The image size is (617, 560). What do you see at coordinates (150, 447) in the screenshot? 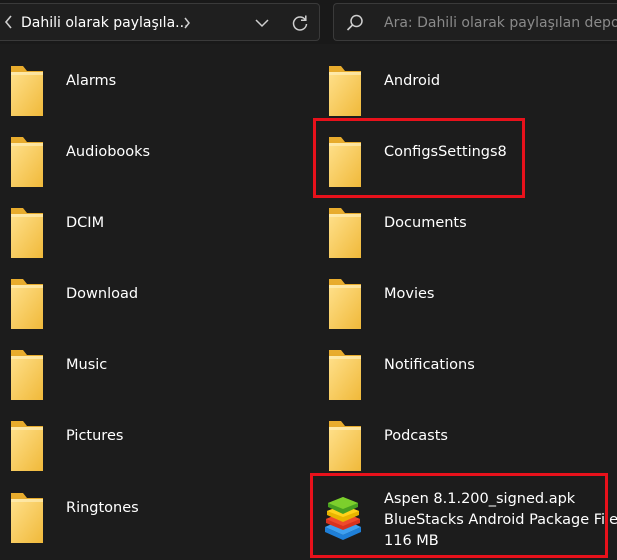
I see `folder-item-pictures: Pictures` at bounding box center [150, 447].